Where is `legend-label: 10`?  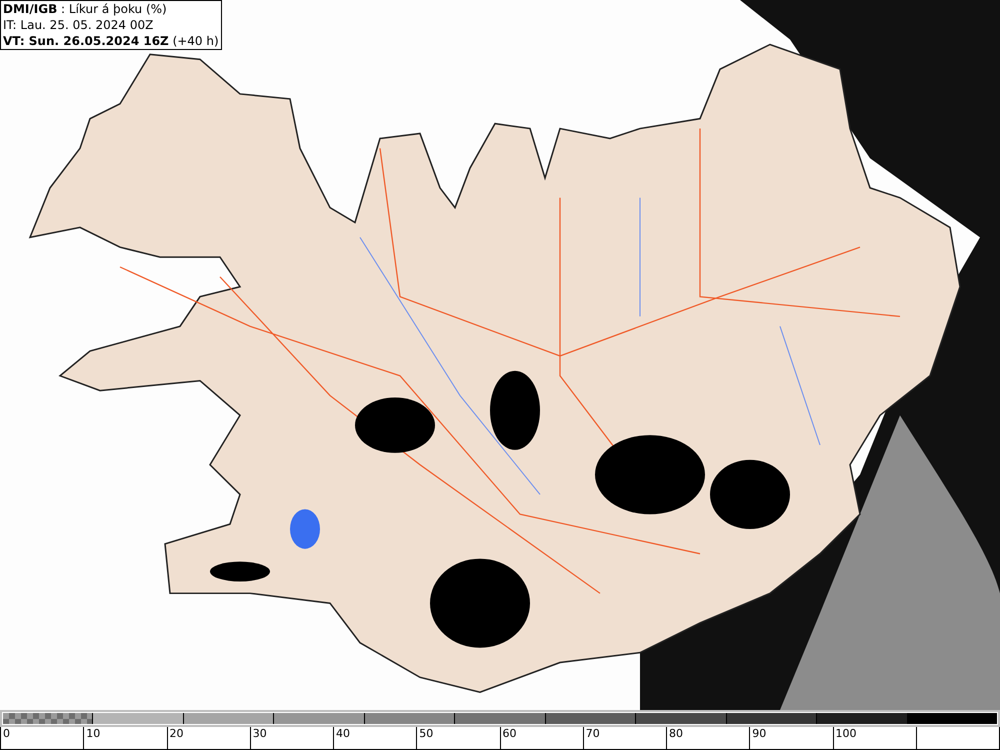 legend-label: 10 is located at coordinates (92, 734).